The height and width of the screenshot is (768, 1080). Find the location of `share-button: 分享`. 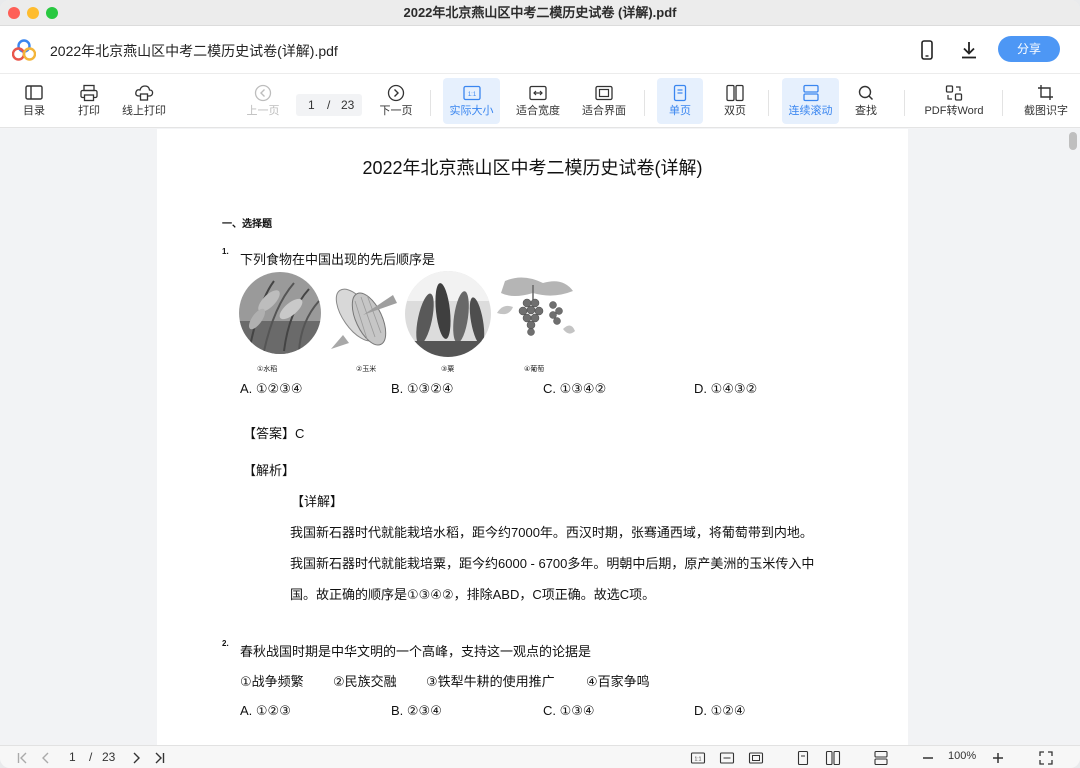

share-button: 分享 is located at coordinates (1029, 49).